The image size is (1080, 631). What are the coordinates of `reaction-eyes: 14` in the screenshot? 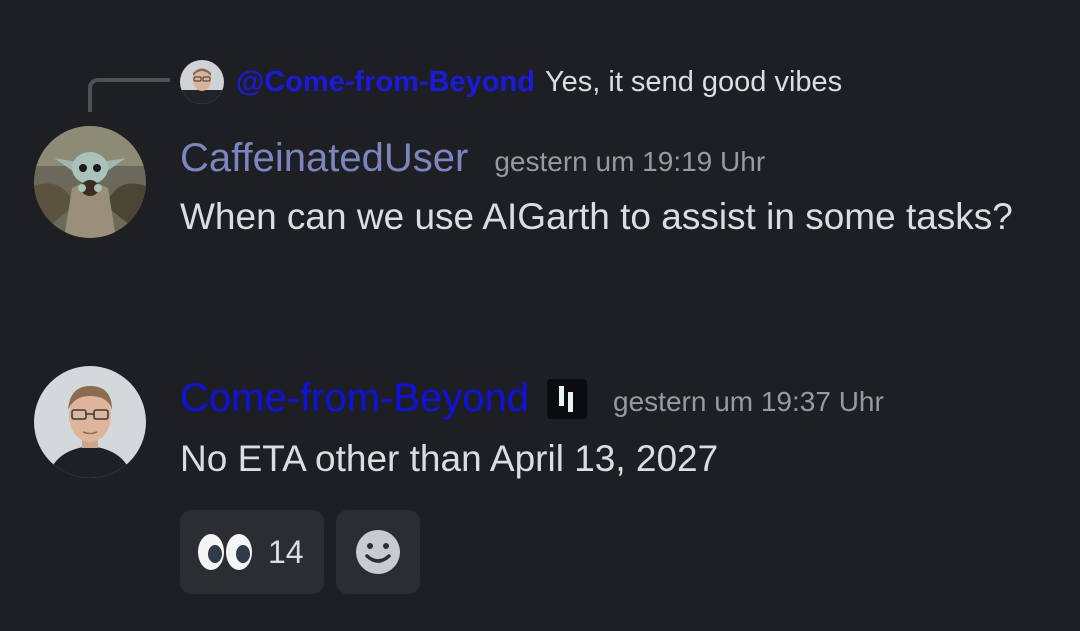 It's located at (252, 552).